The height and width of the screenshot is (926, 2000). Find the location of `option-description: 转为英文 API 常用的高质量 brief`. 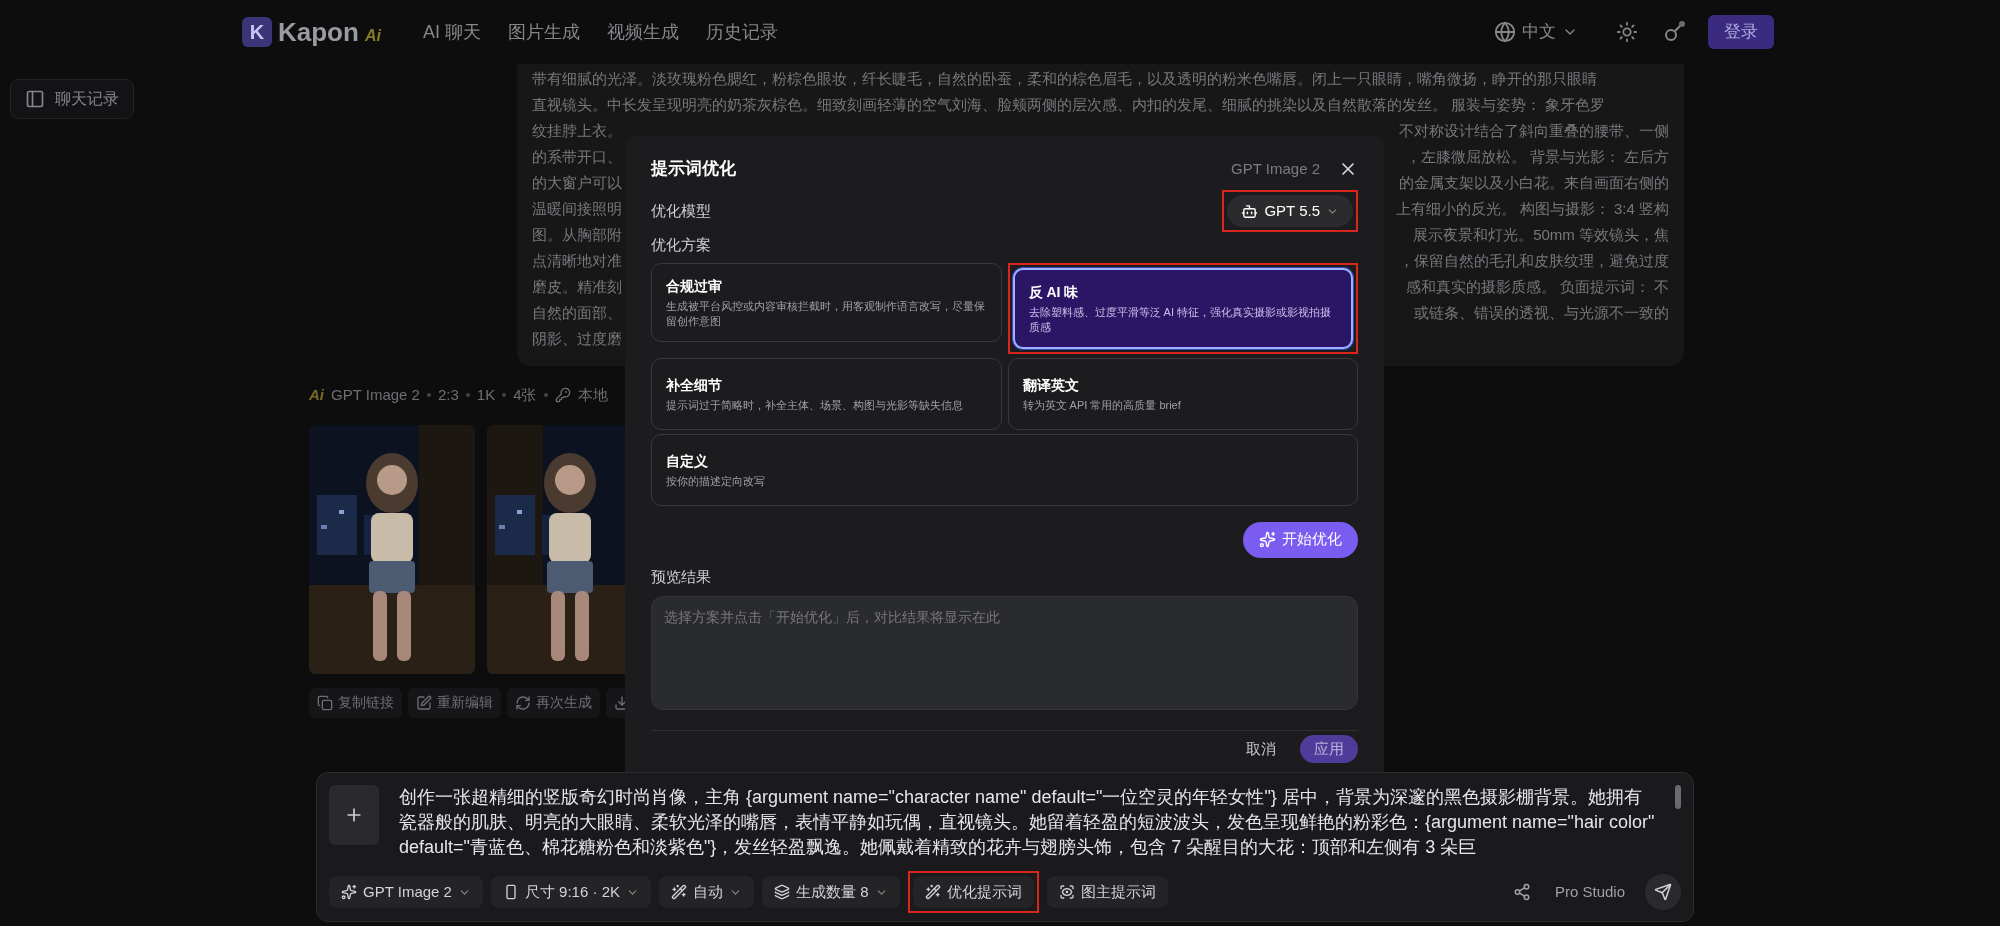

option-description: 转为英文 API 常用的高质量 brief is located at coordinates (1102, 405).